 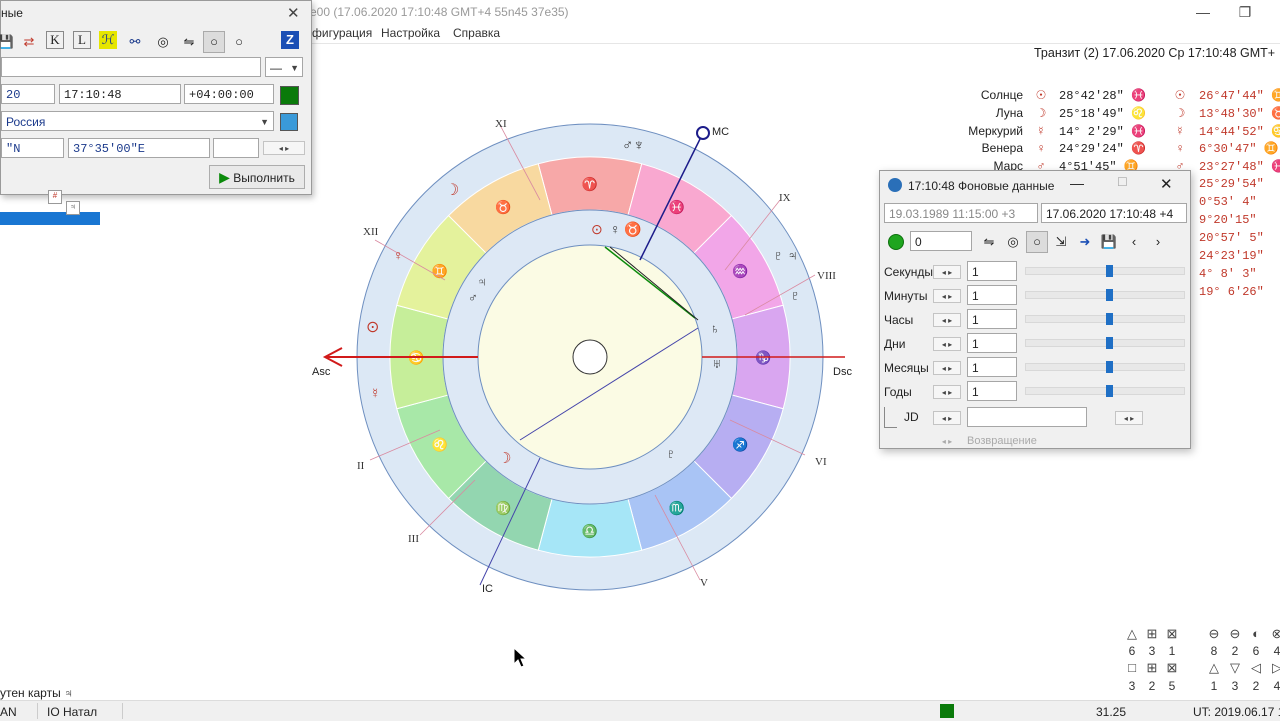 I want to click on extra-field, so click(x=236, y=148).